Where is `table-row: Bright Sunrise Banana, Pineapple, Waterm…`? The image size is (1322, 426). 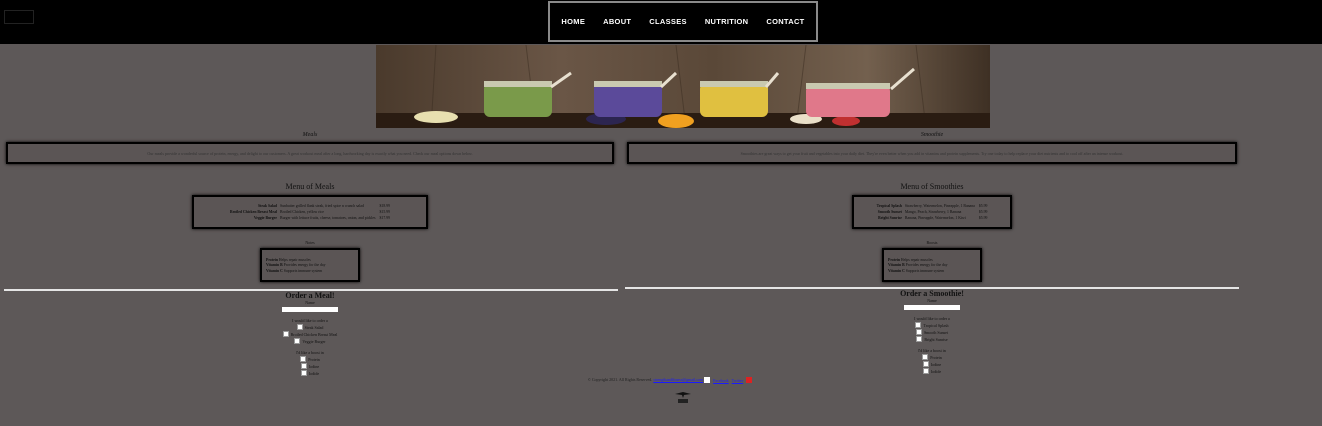
table-row: Bright Sunrise Banana, Pineapple, Waterm… is located at coordinates (932, 218).